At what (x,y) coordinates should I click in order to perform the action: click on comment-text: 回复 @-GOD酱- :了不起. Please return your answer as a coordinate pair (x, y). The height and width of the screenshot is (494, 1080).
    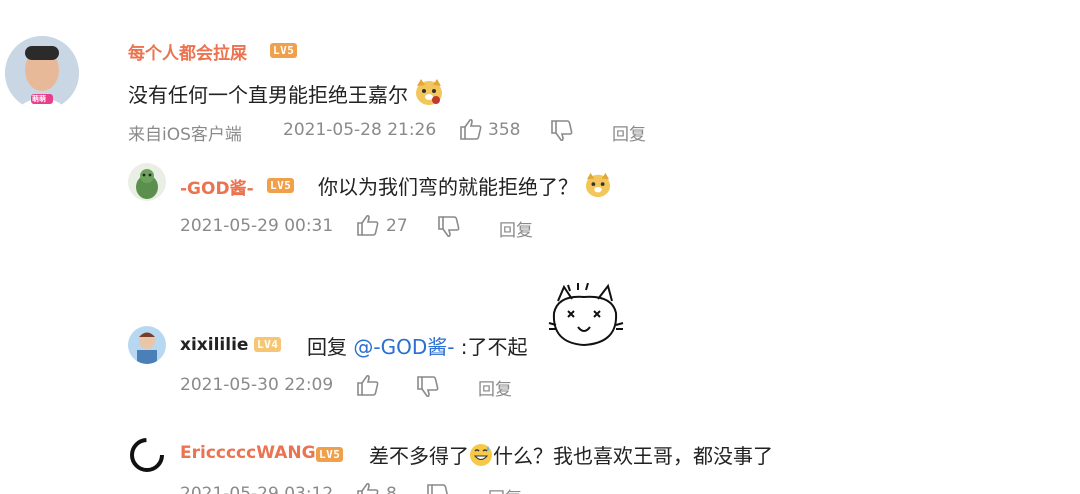
    Looking at the image, I should click on (417, 347).